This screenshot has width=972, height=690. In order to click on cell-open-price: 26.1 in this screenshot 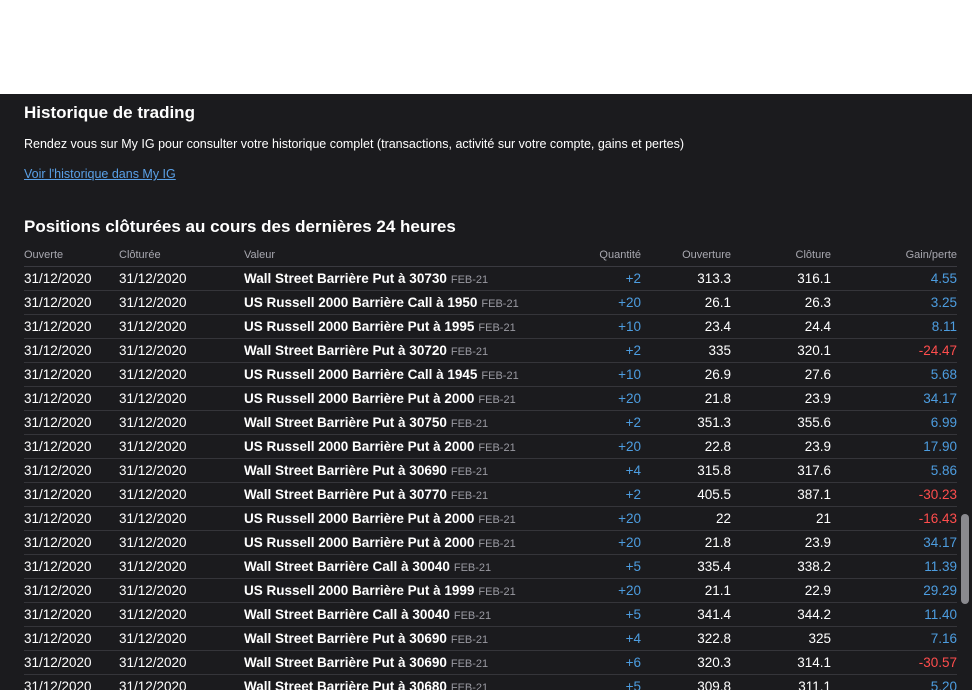, I will do `click(686, 302)`.